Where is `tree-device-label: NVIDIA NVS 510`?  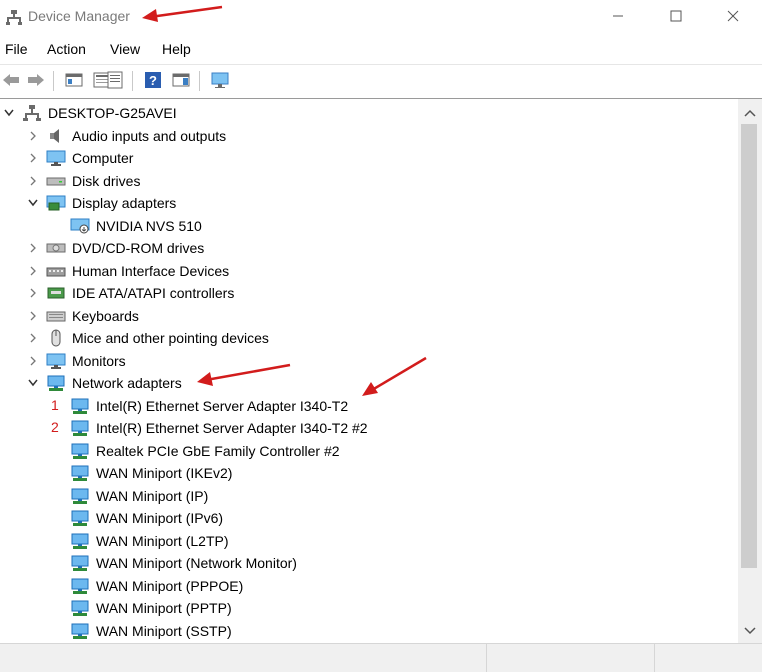
tree-device-label: NVIDIA NVS 510 is located at coordinates (149, 225).